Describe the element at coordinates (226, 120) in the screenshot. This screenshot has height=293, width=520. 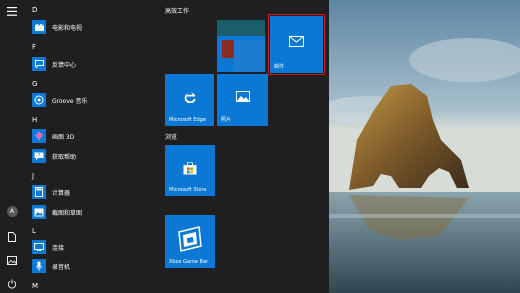
I see `tile-label: 照片` at that location.